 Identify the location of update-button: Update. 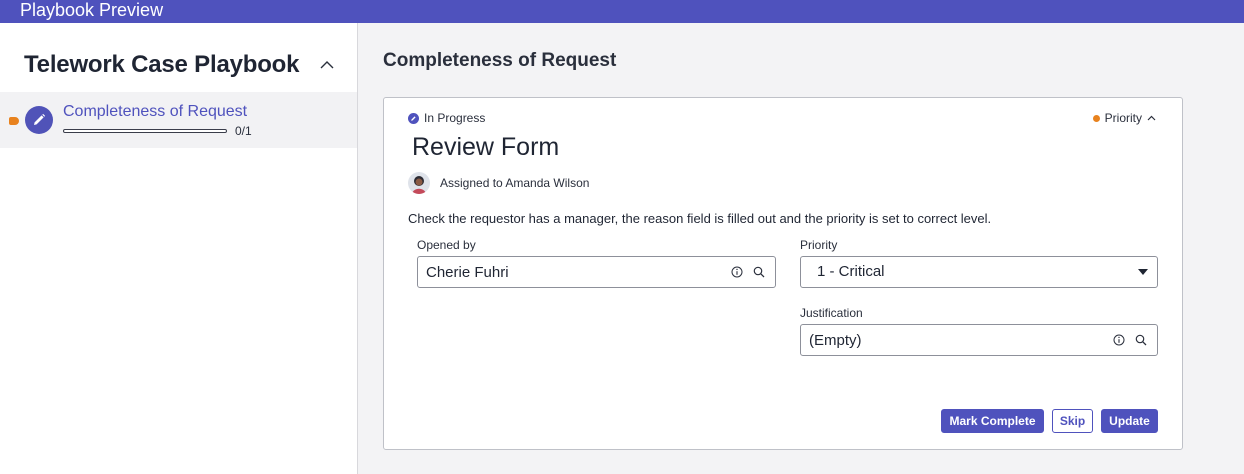
(1129, 421).